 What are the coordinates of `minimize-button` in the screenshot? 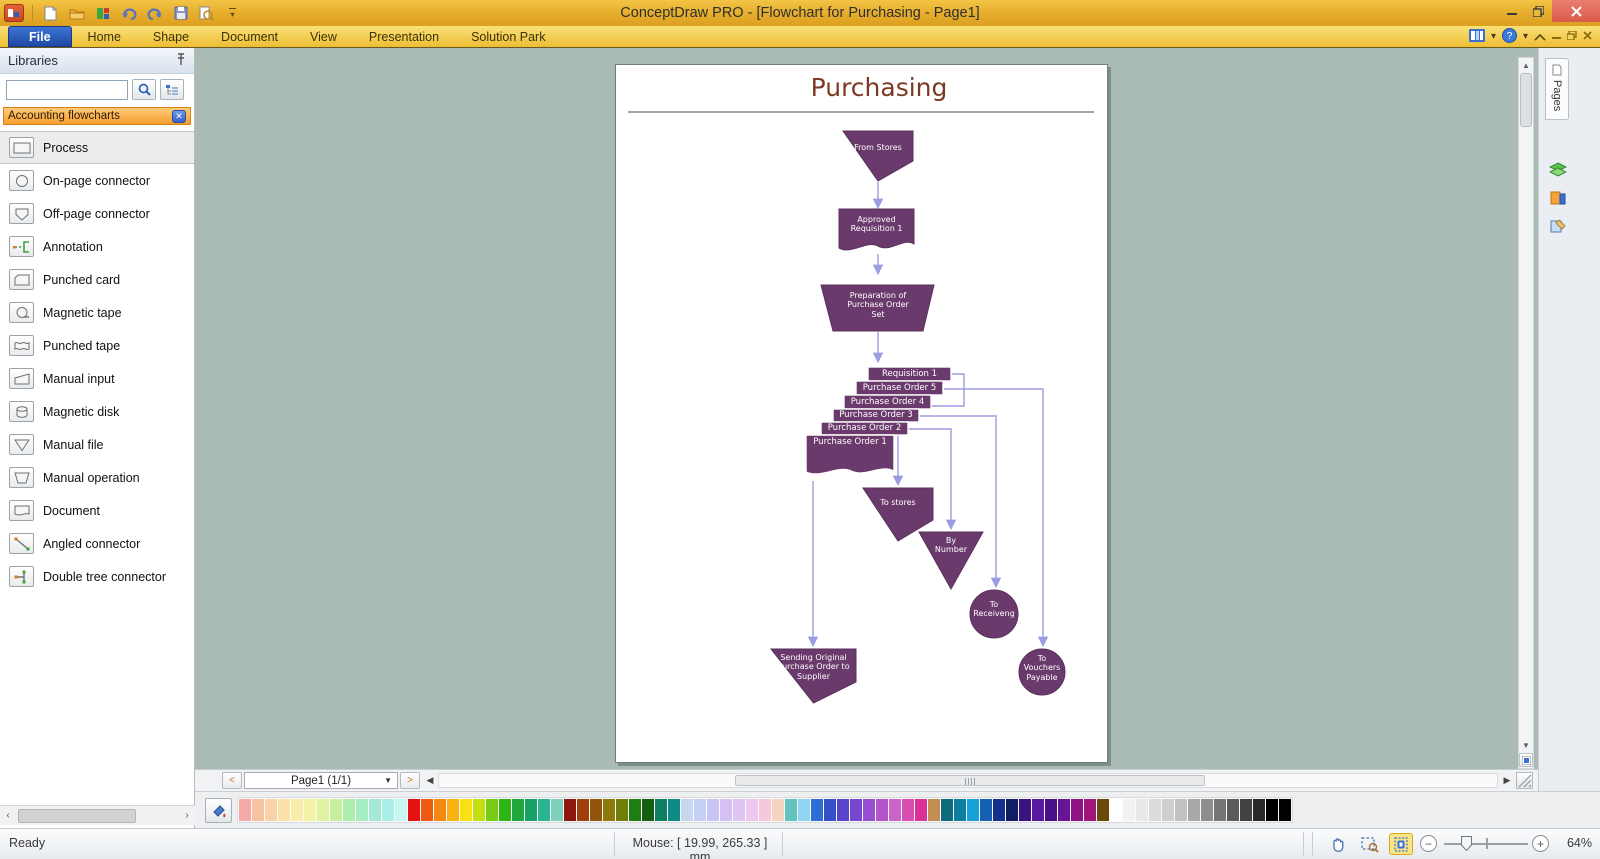 It's located at (1511, 11).